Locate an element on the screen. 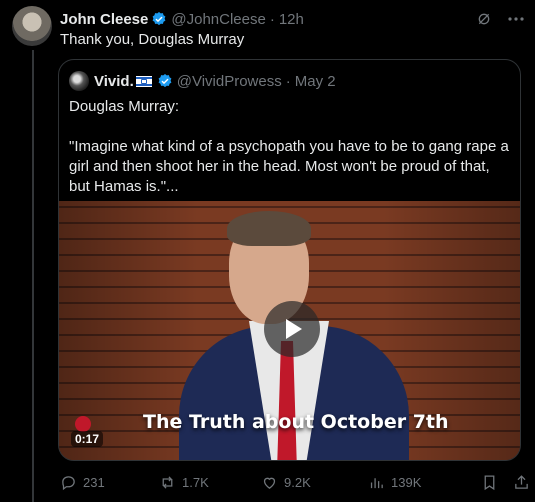 This screenshot has height=502, width=535. quote-verified-icon is located at coordinates (165, 81).